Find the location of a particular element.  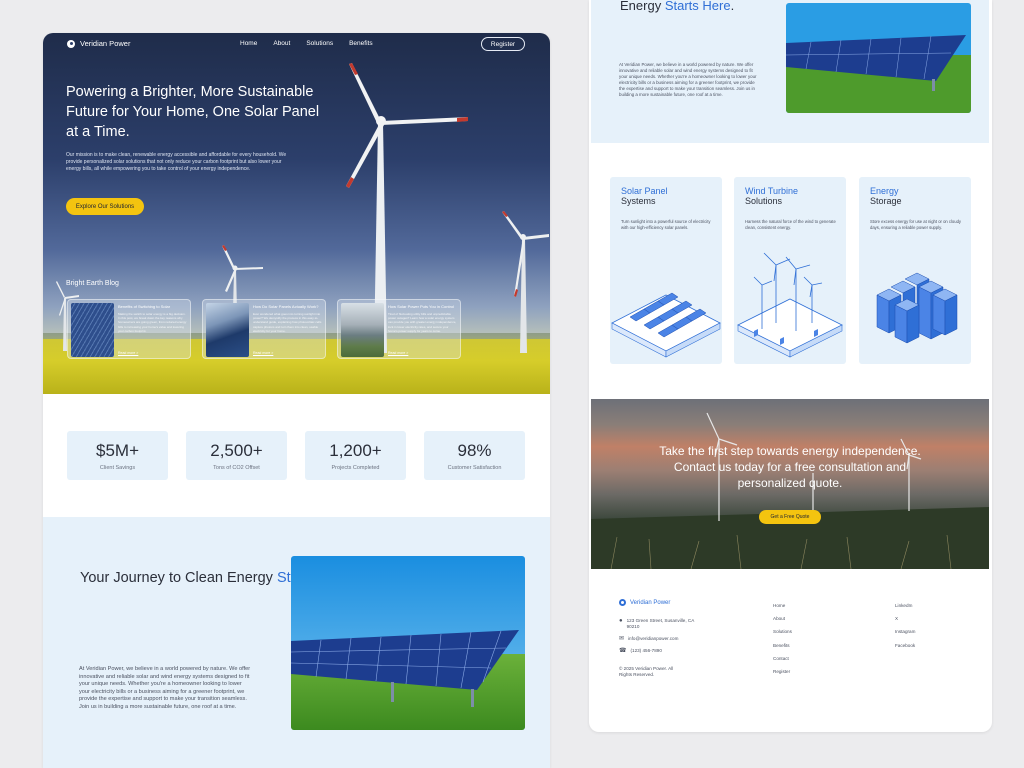

blog-image-solar-panels is located at coordinates (92, 330).